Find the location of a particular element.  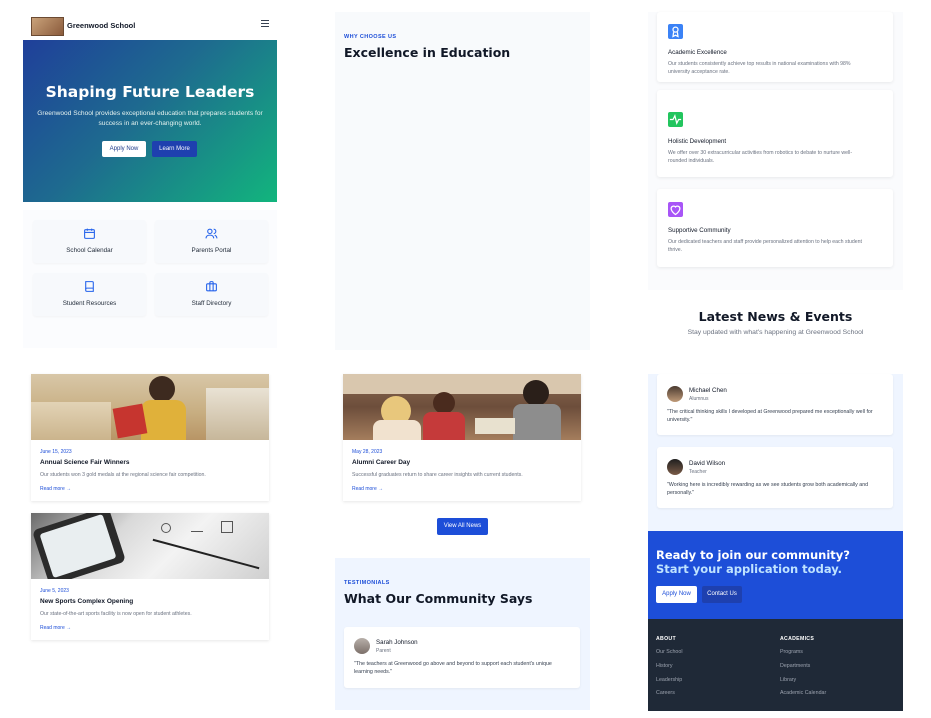

cta-apply-button: Apply Now is located at coordinates (676, 594).